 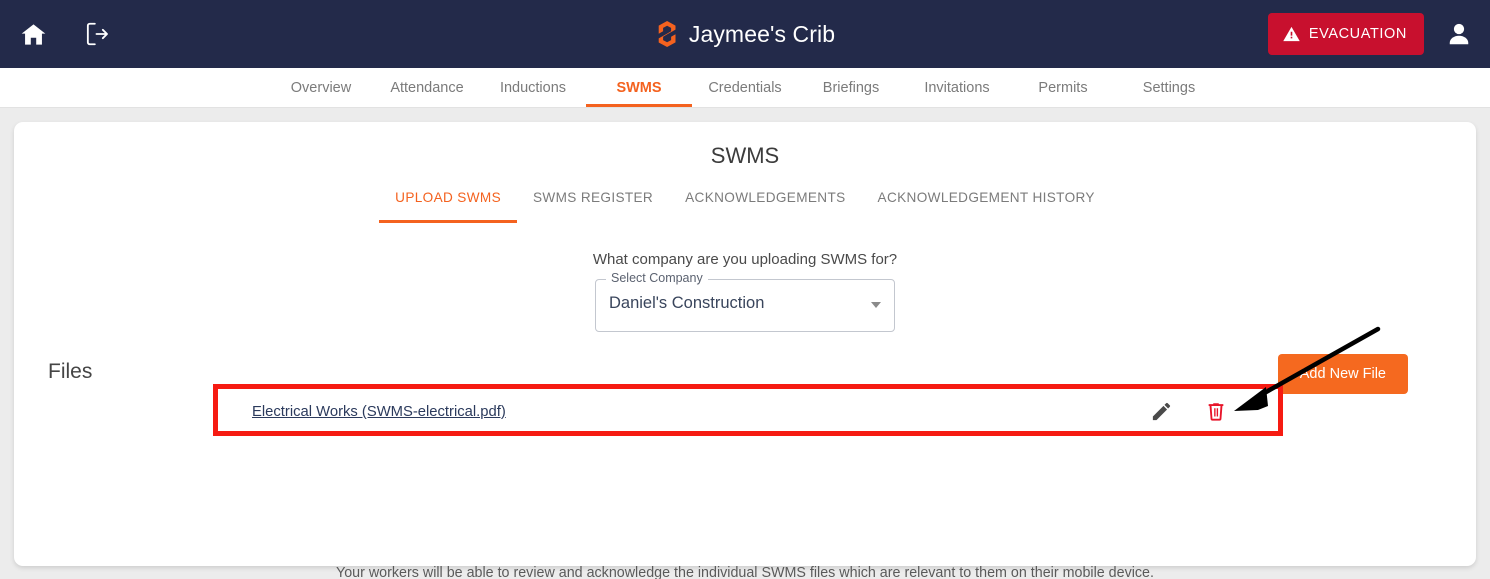 I want to click on trash-delete-icon, so click(x=1216, y=411).